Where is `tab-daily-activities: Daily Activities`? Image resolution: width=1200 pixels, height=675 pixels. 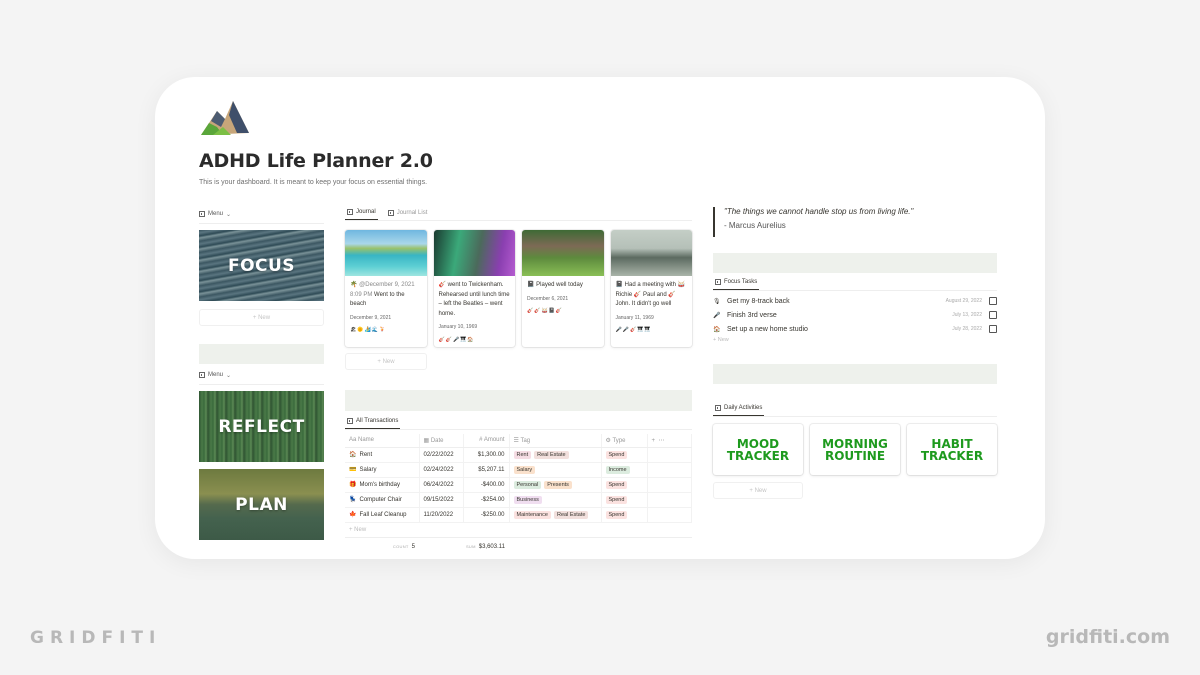 tab-daily-activities: Daily Activities is located at coordinates (739, 410).